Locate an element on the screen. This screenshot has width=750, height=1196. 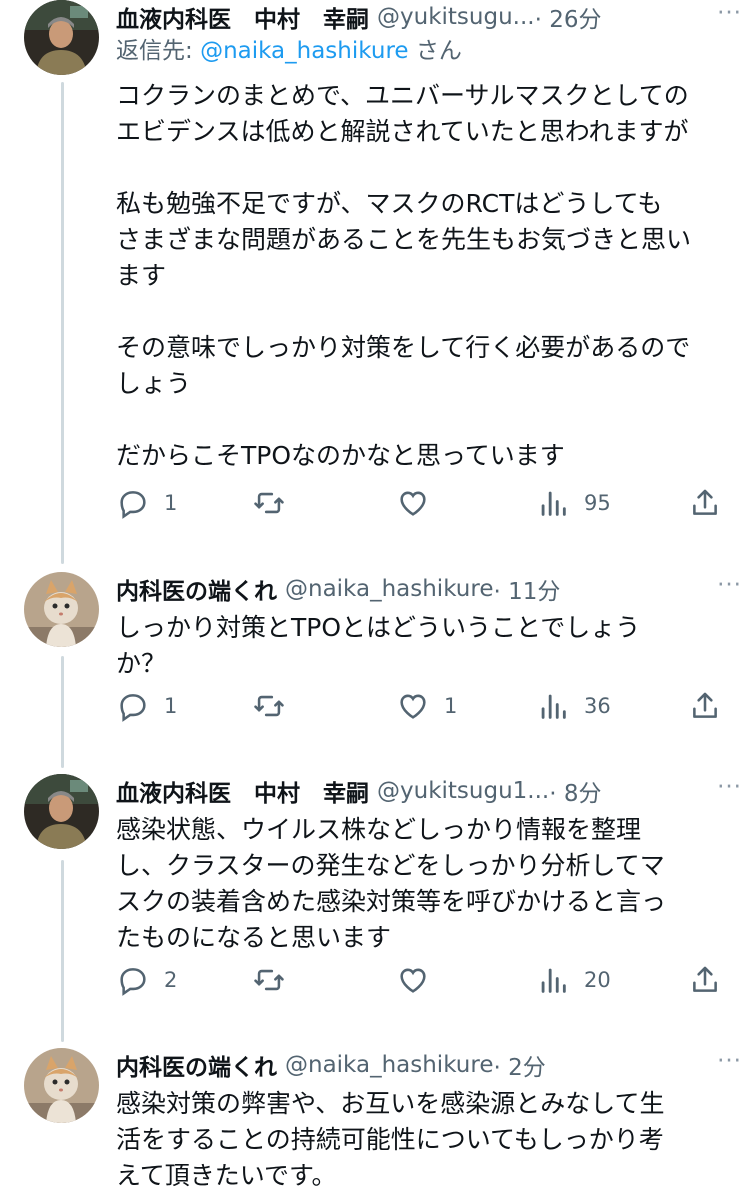
reply-suffix: さん is located at coordinates (435, 51).